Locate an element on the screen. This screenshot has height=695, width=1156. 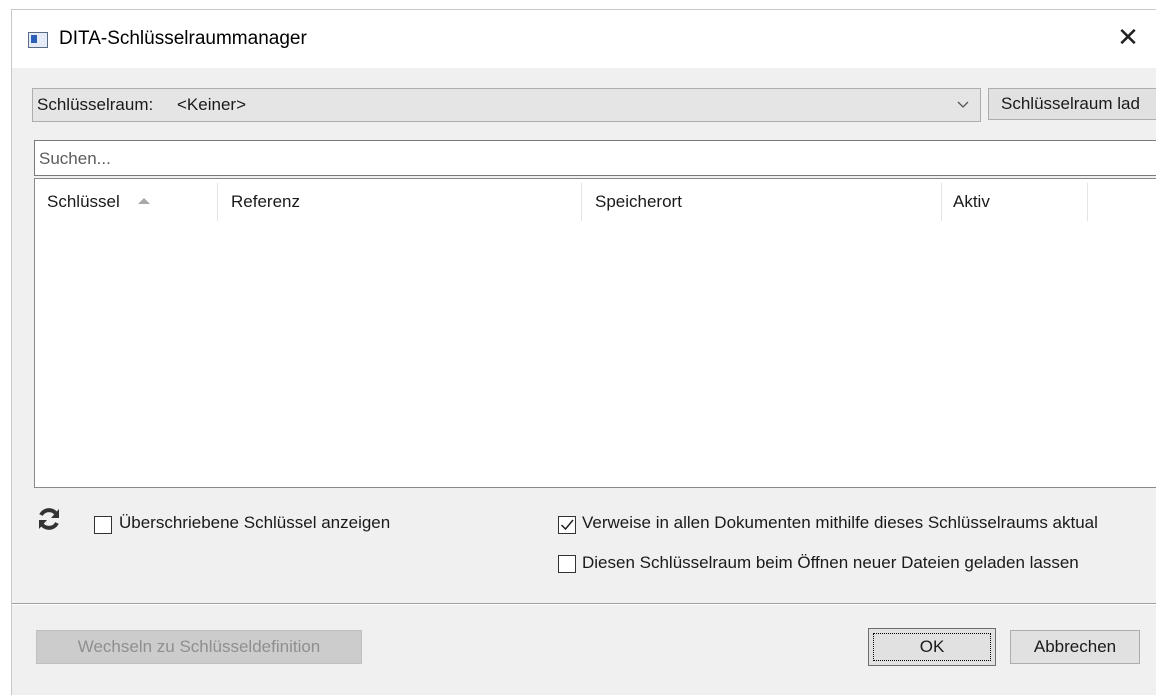
update-references-checkbox is located at coordinates (567, 525).